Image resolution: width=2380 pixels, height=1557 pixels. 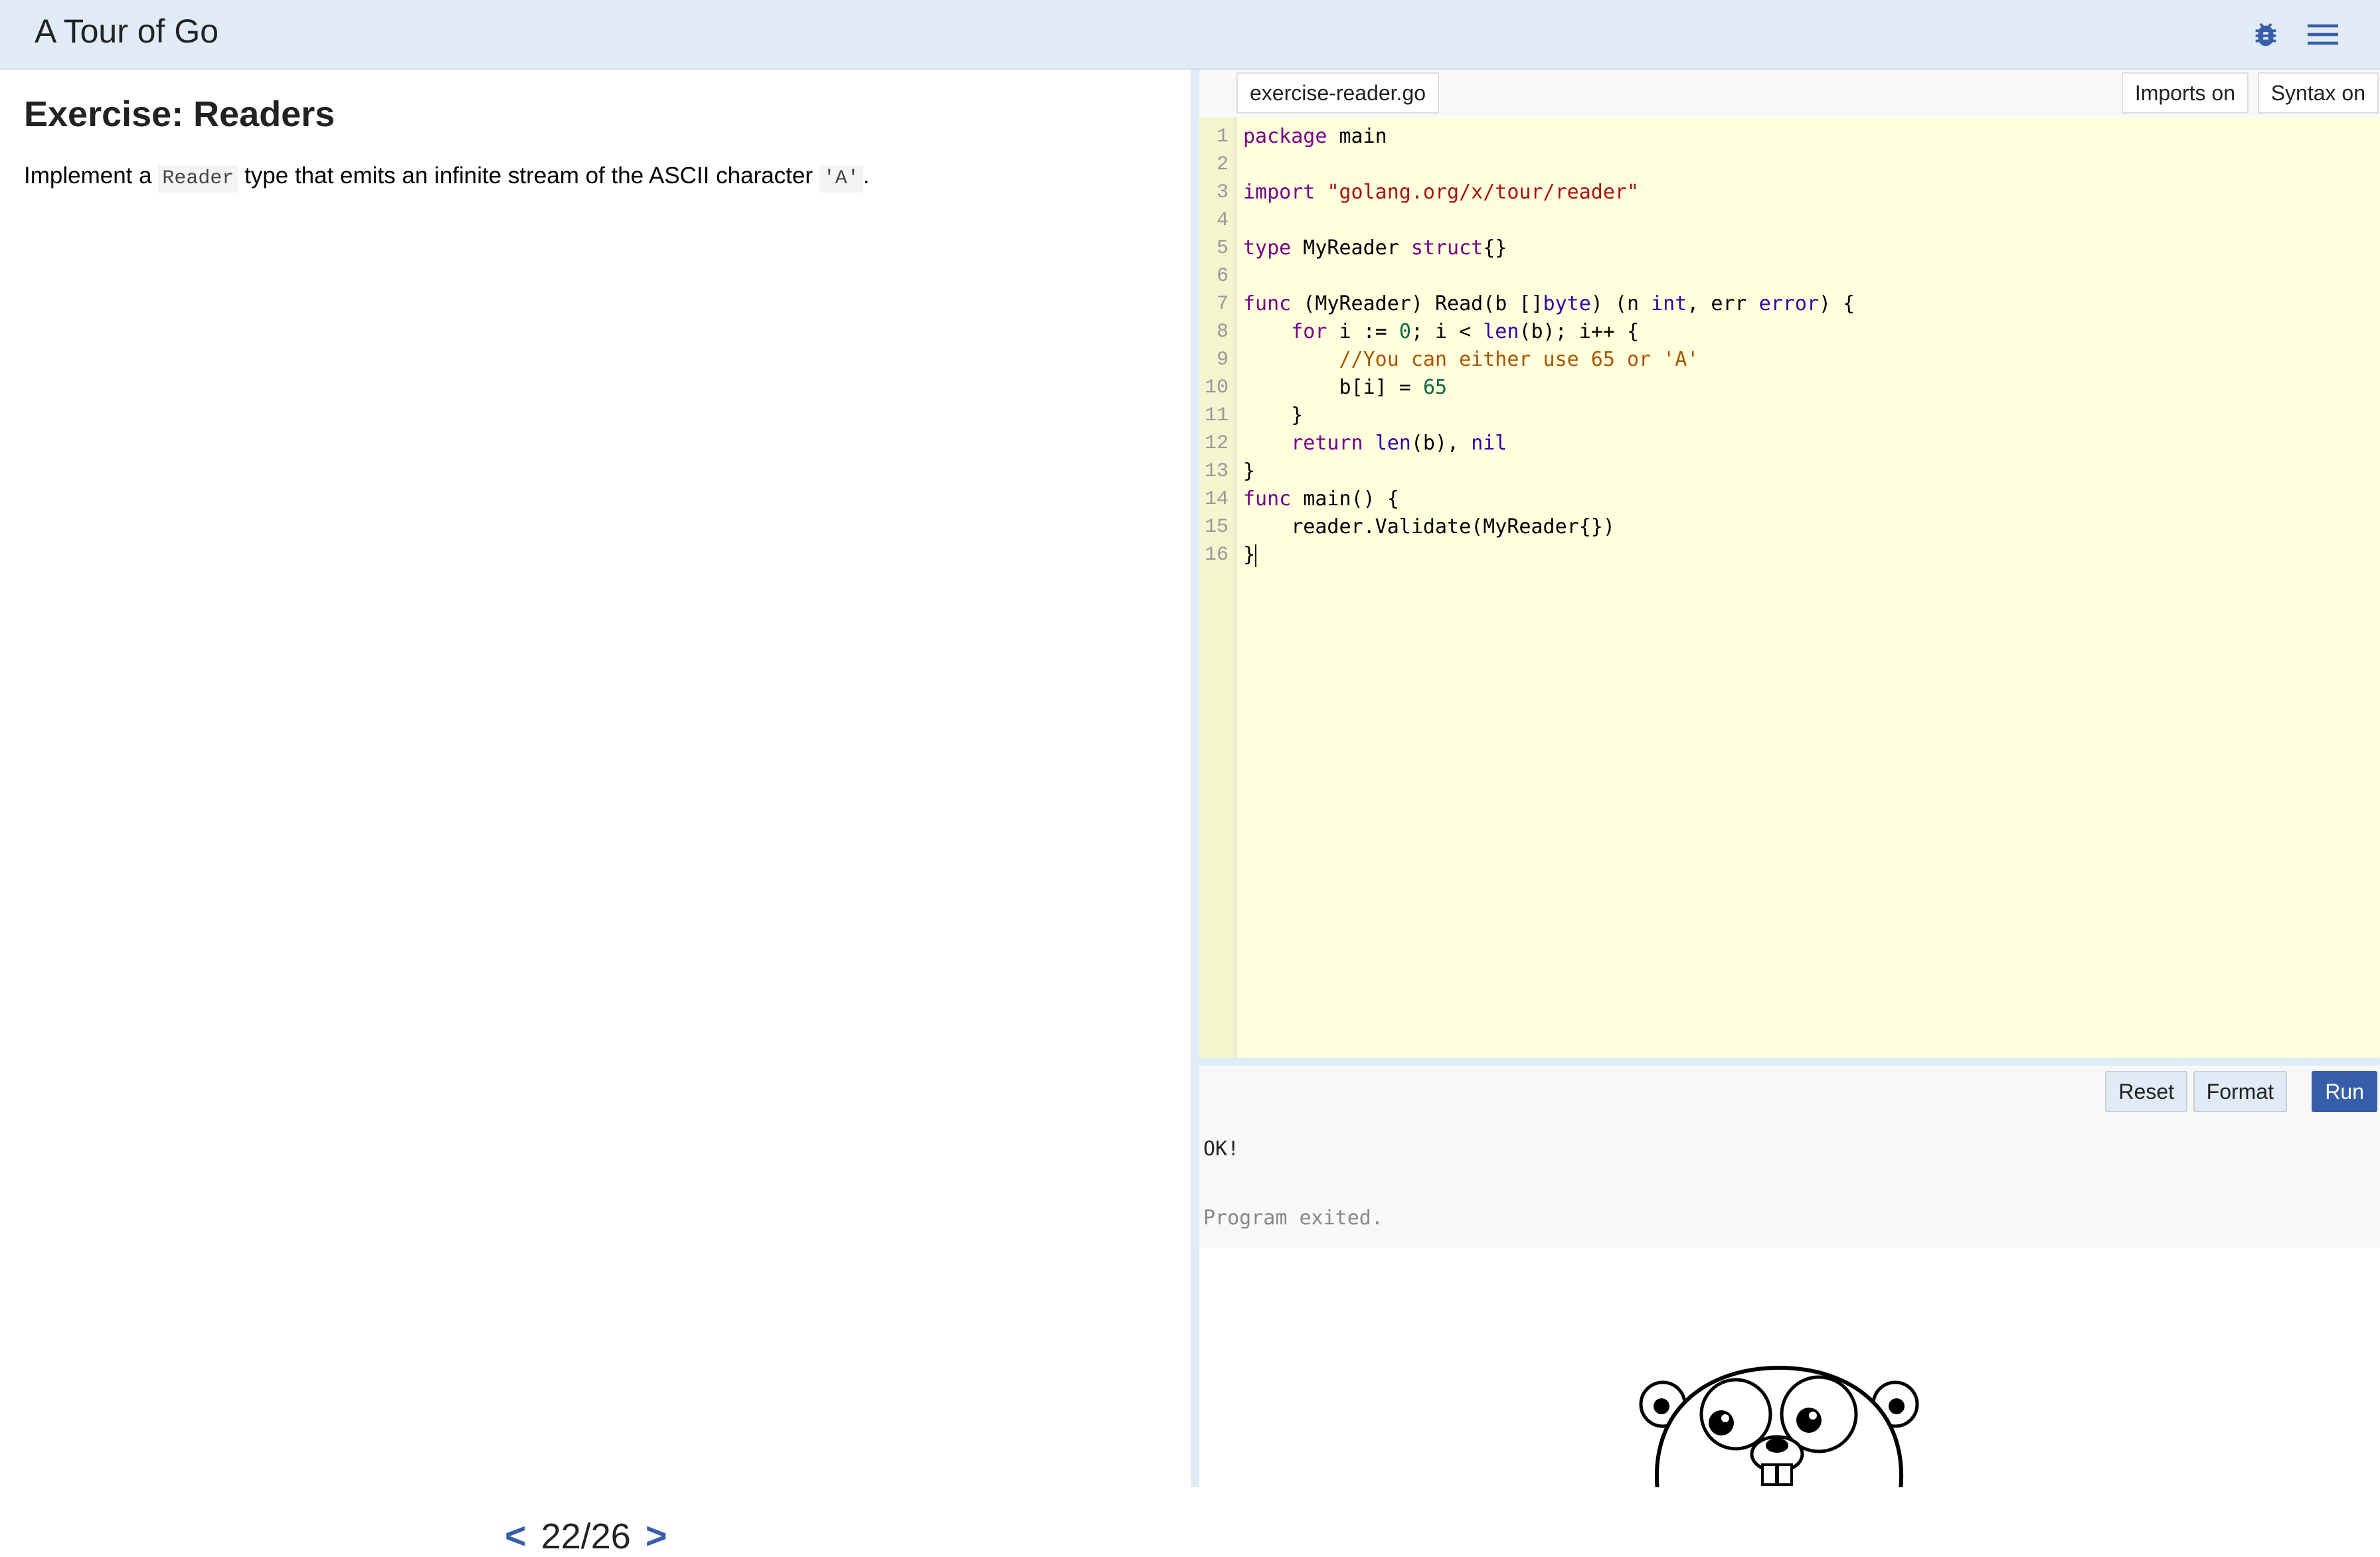 What do you see at coordinates (198, 179) in the screenshot?
I see `inline-code-reader: Reader` at bounding box center [198, 179].